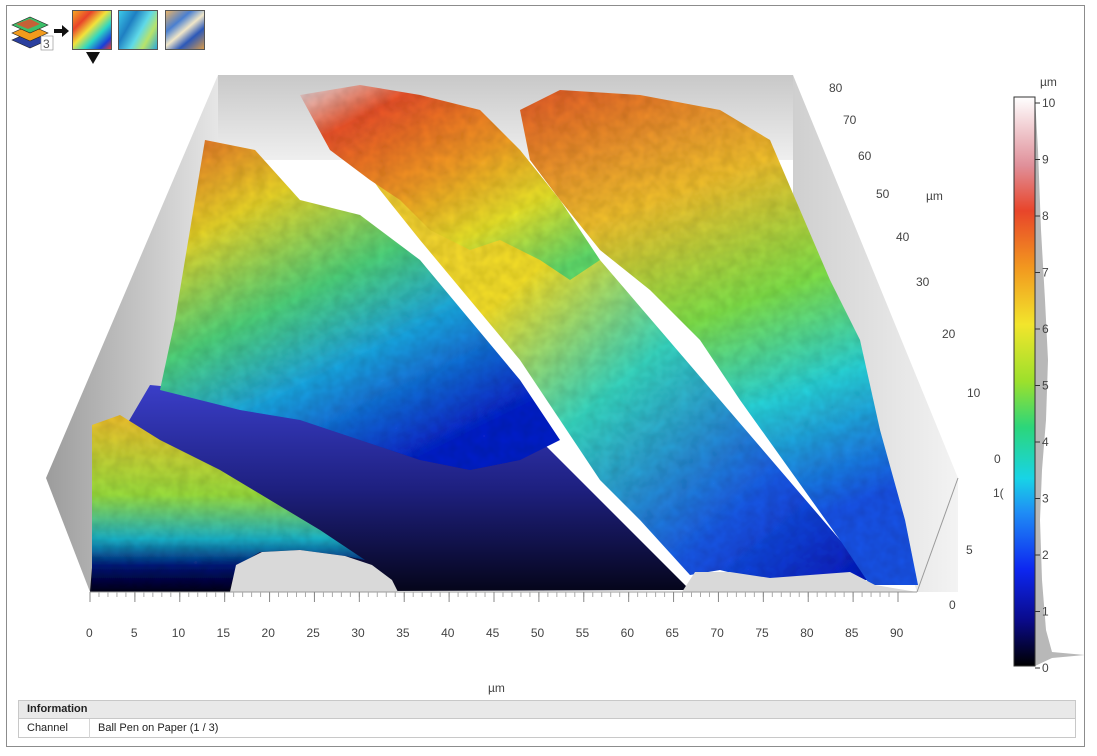 The width and height of the screenshot is (1097, 756). I want to click on x-tick-label: 90, so click(897, 633).